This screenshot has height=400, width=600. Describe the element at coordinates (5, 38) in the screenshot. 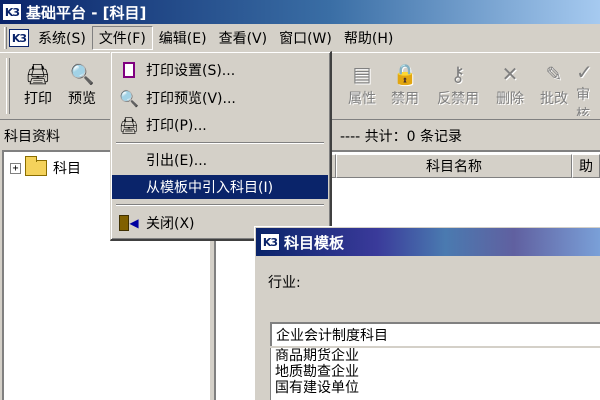

I see `menubar-grip` at that location.